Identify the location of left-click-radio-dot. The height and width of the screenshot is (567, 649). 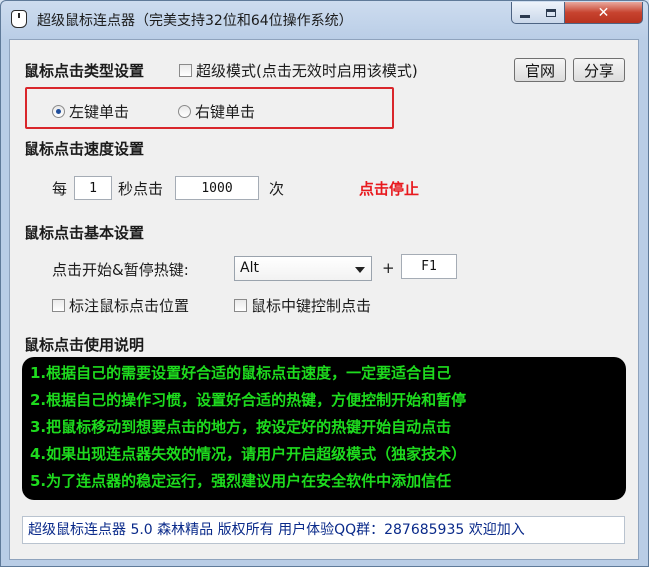
(58, 111).